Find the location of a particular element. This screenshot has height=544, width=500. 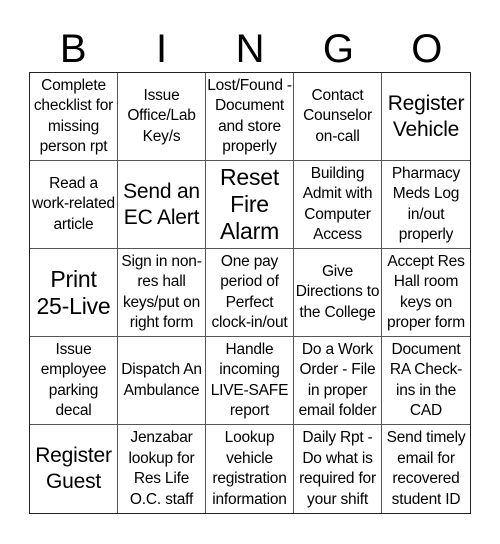

cell-text: Read a work-related article is located at coordinates (73, 203).